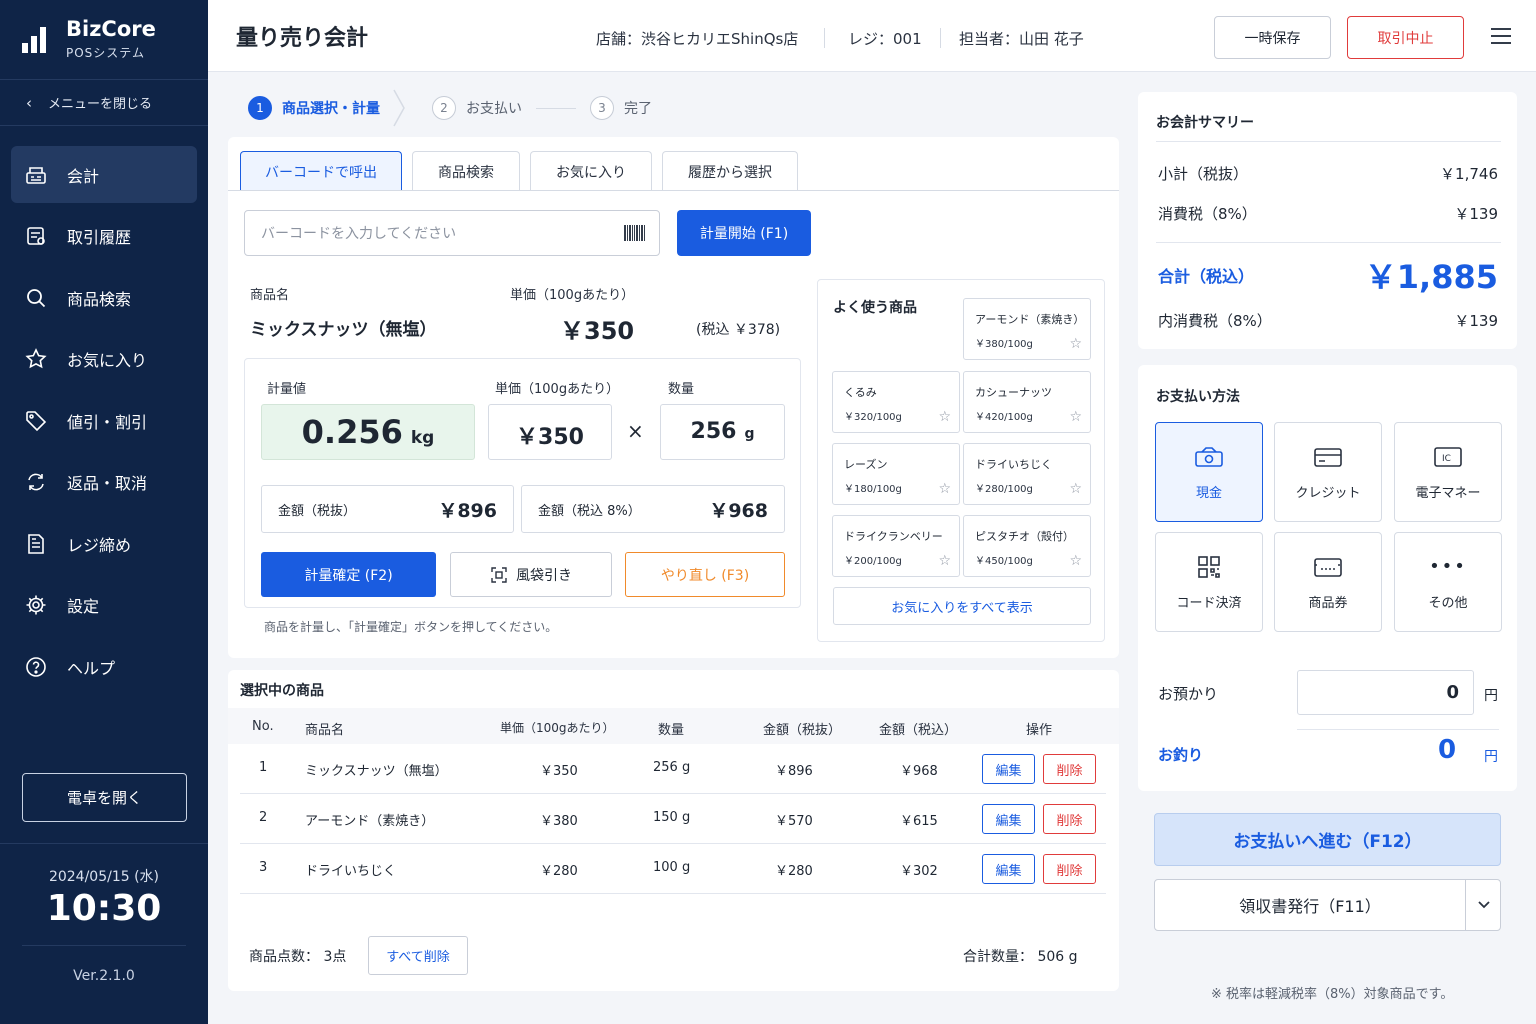 The image size is (1536, 1024). Describe the element at coordinates (466, 171) in the screenshot. I see `tab-product-search: 商品検索` at that location.